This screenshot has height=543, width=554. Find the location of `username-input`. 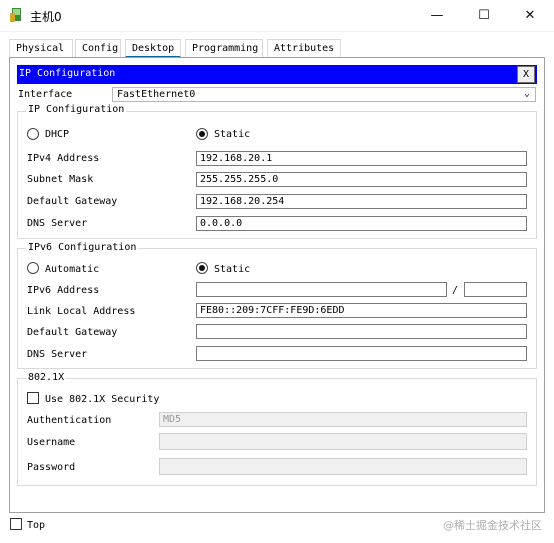

username-input is located at coordinates (343, 441).